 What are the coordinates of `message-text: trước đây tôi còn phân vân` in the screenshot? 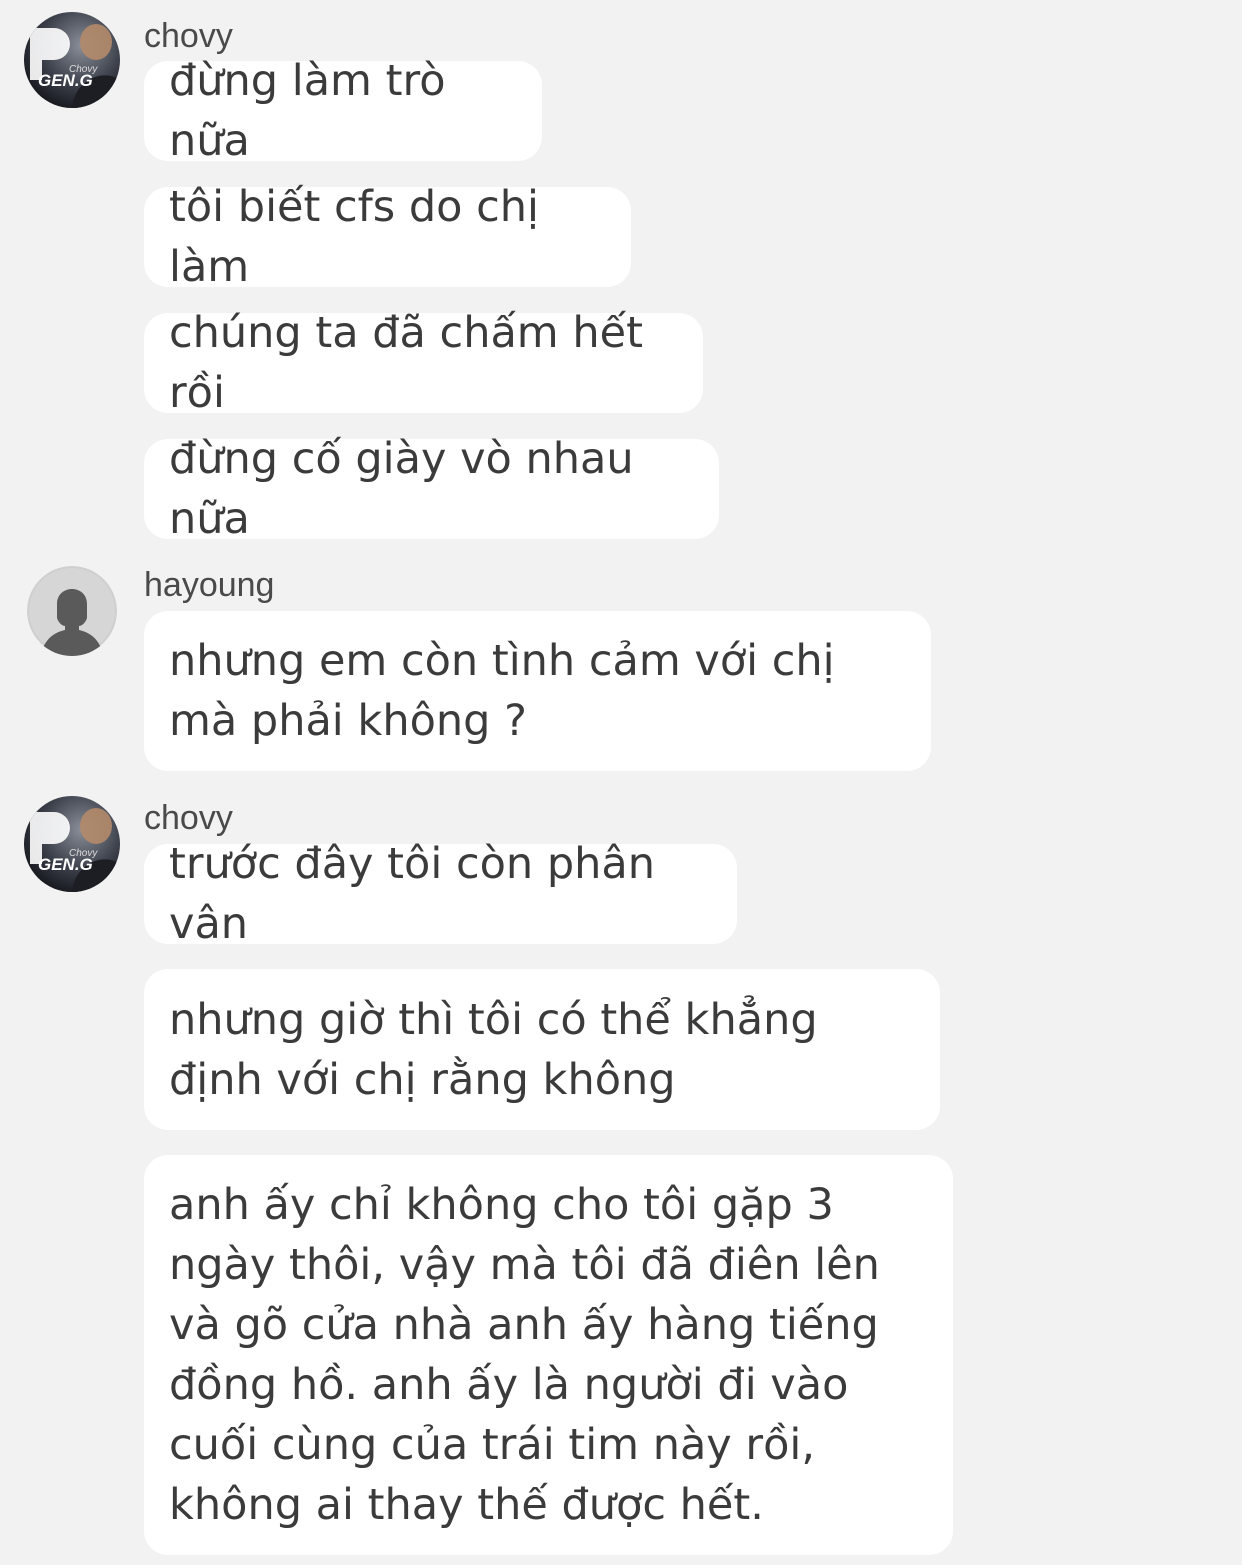 It's located at (412, 894).